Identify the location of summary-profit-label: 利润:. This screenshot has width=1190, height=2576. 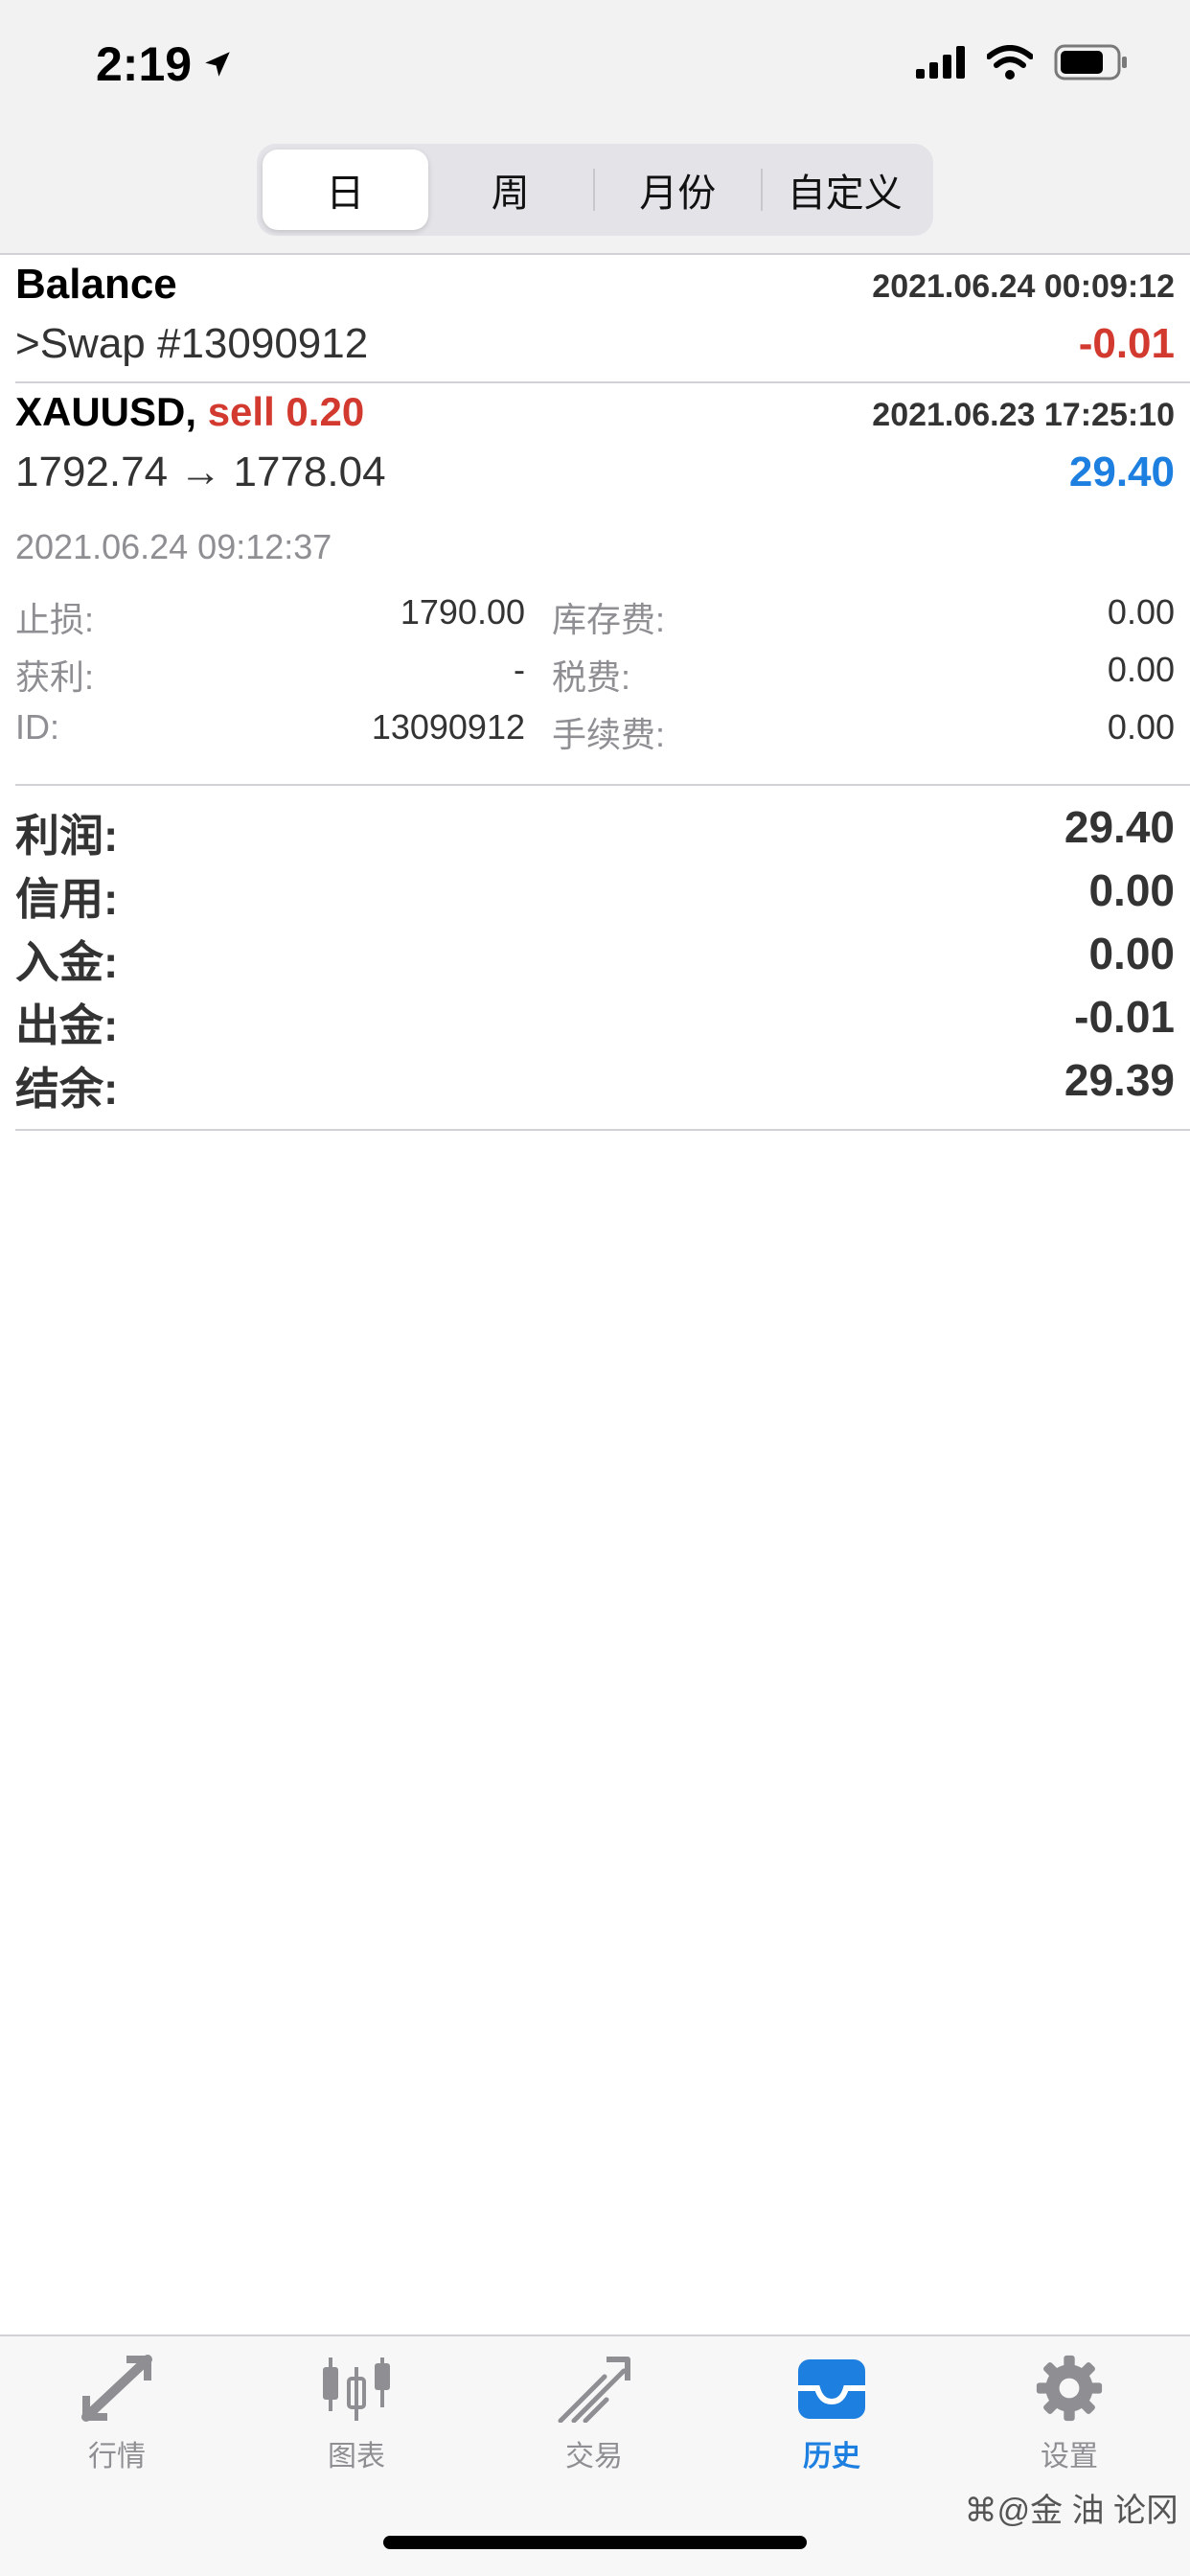
(67, 836).